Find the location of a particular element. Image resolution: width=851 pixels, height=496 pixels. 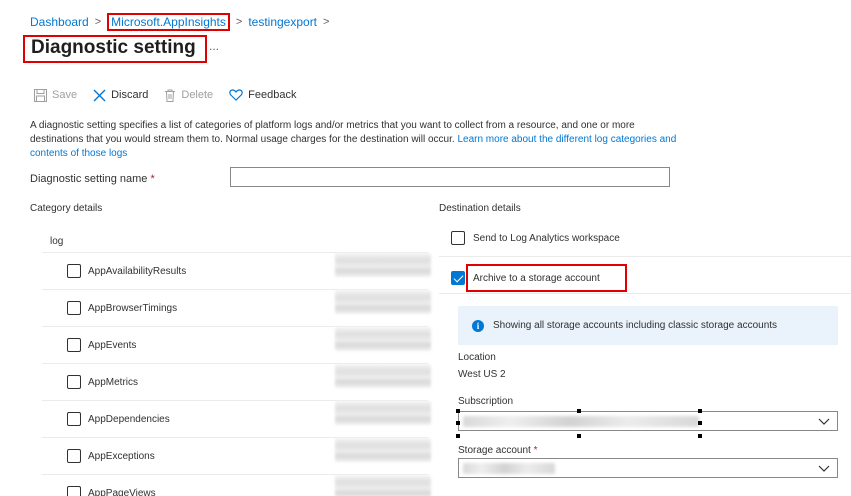

log-analytics-checkbox is located at coordinates (458, 238).